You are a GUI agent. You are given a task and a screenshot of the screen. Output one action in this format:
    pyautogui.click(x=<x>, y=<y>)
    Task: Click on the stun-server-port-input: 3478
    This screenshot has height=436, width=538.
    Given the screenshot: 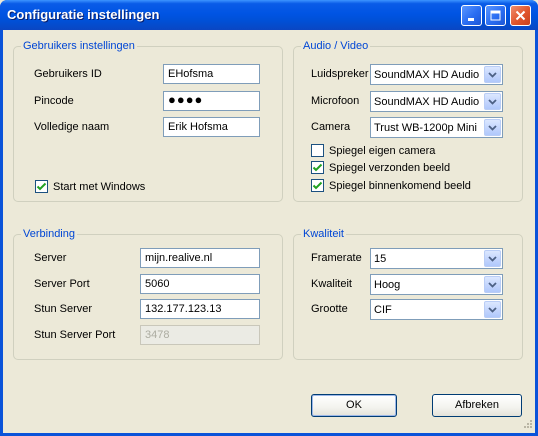 What is the action you would take?
    pyautogui.click(x=200, y=335)
    